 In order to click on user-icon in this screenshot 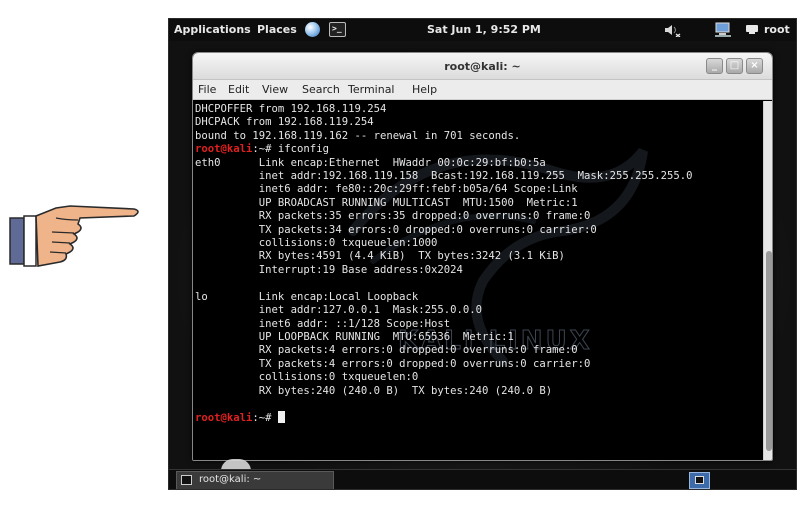, I will do `click(752, 29)`.